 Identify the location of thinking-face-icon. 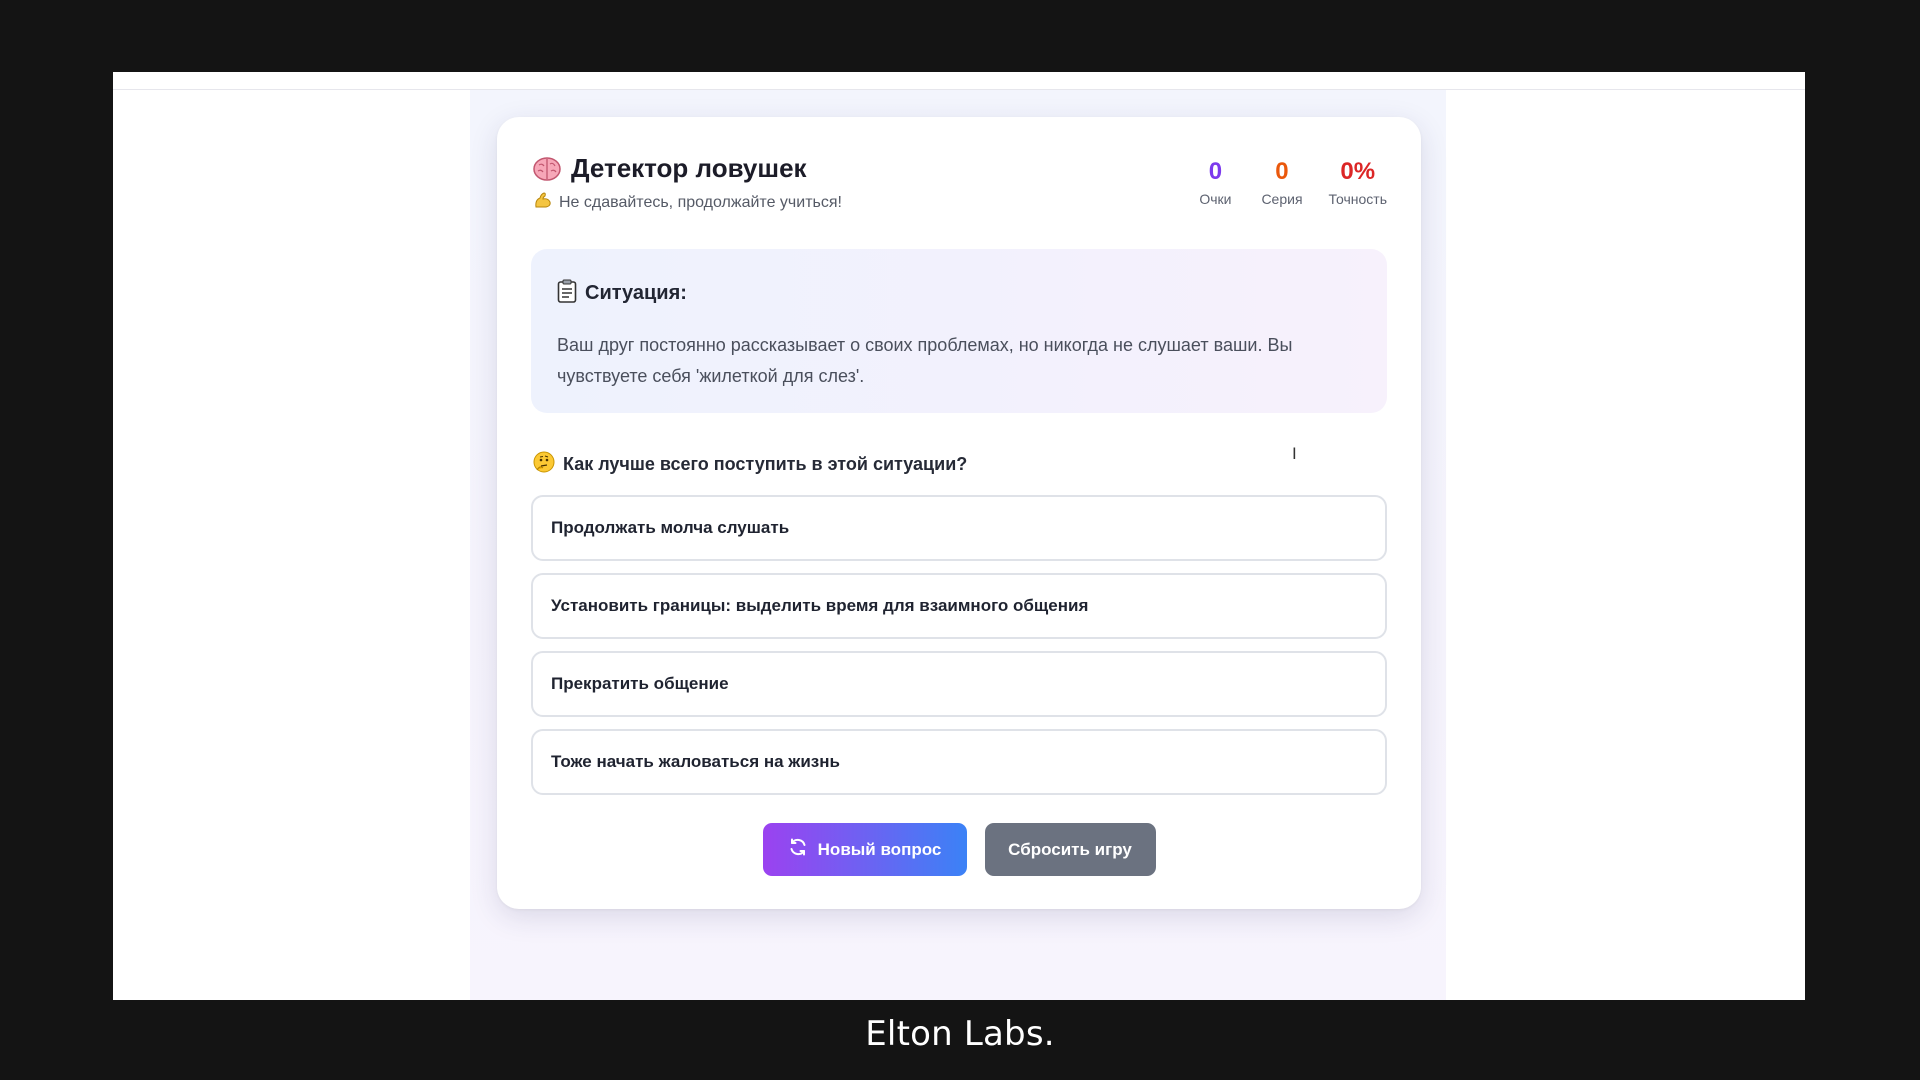
(544, 464).